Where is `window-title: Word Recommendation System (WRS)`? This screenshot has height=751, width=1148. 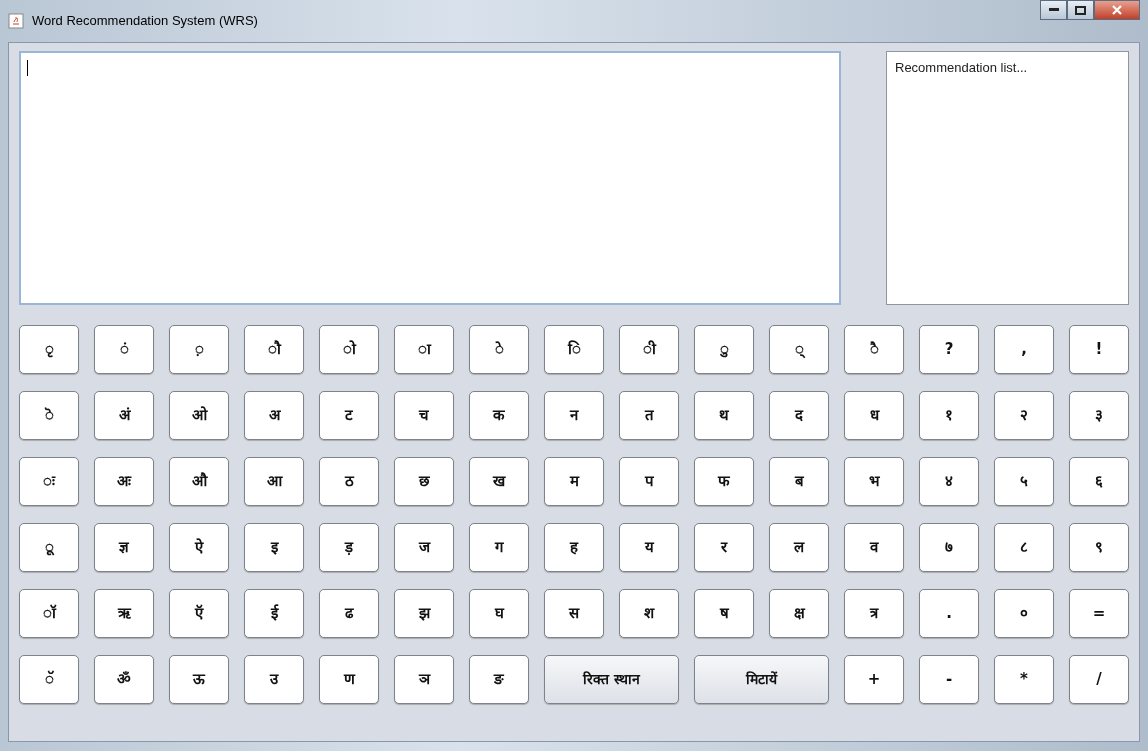 window-title: Word Recommendation System (WRS) is located at coordinates (145, 21).